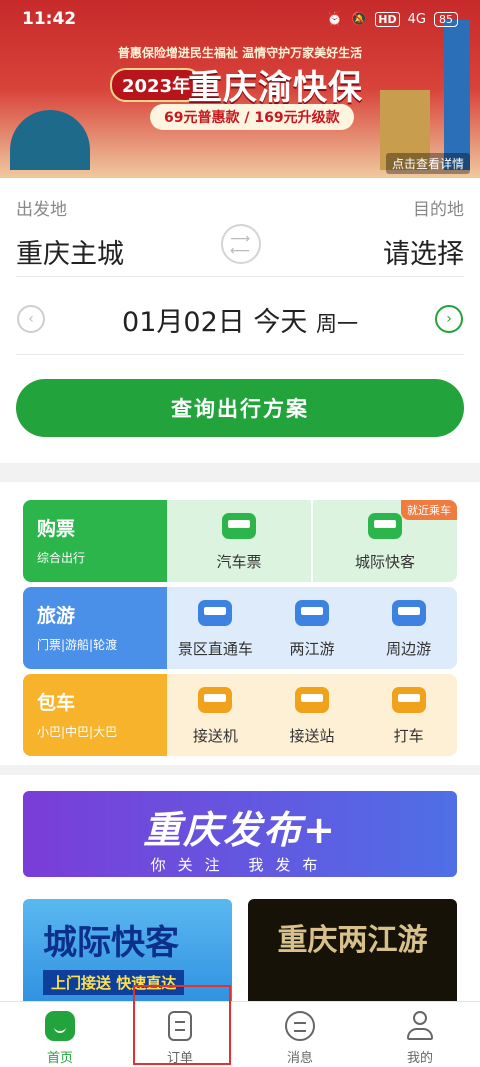 This screenshot has width=480, height=1067. I want to click on date-display: 01月02日 今天 周一, so click(240, 319).